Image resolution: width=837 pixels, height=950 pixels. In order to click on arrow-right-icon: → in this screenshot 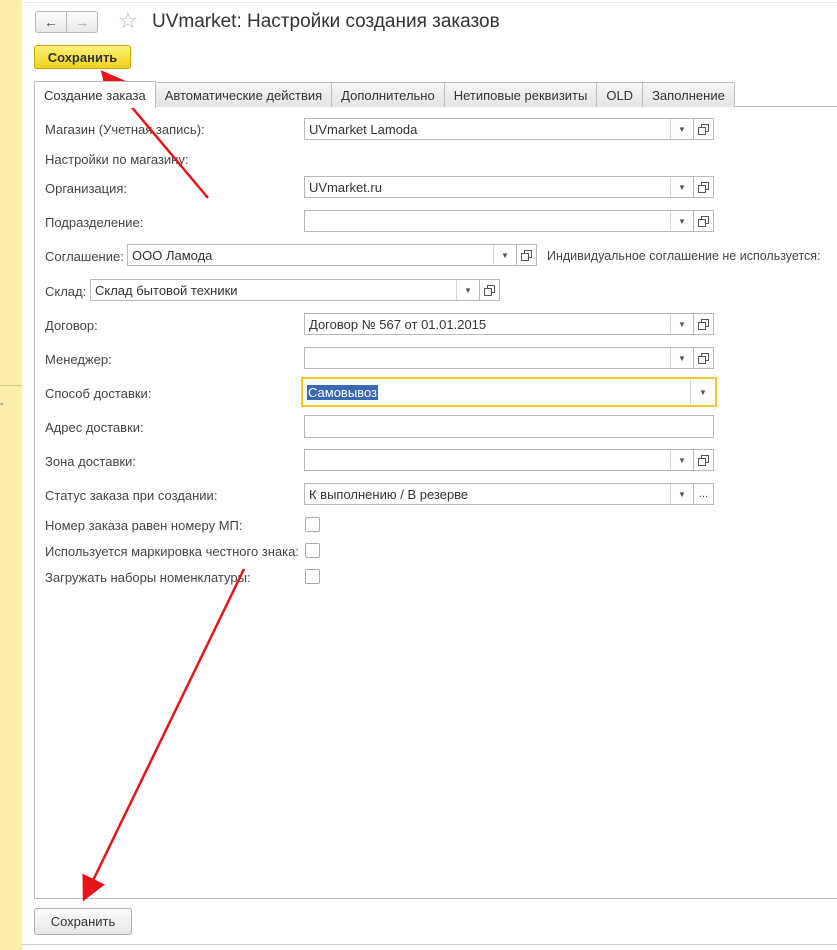, I will do `click(82, 22)`.